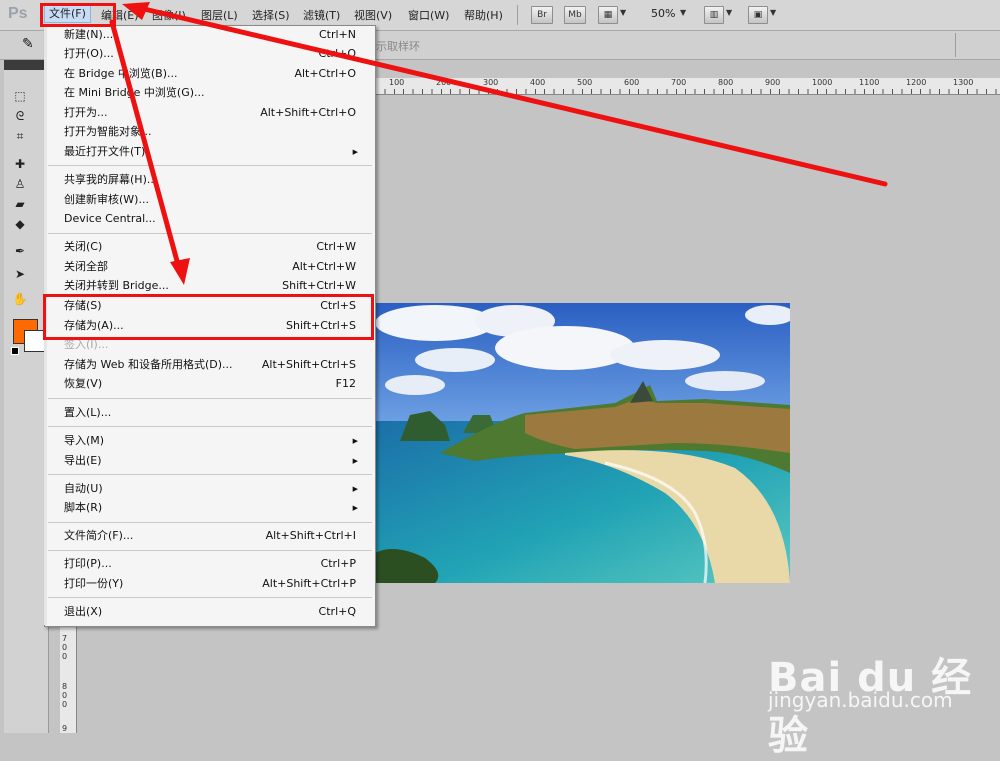  I want to click on arrow-to-save, so click(146, 147).